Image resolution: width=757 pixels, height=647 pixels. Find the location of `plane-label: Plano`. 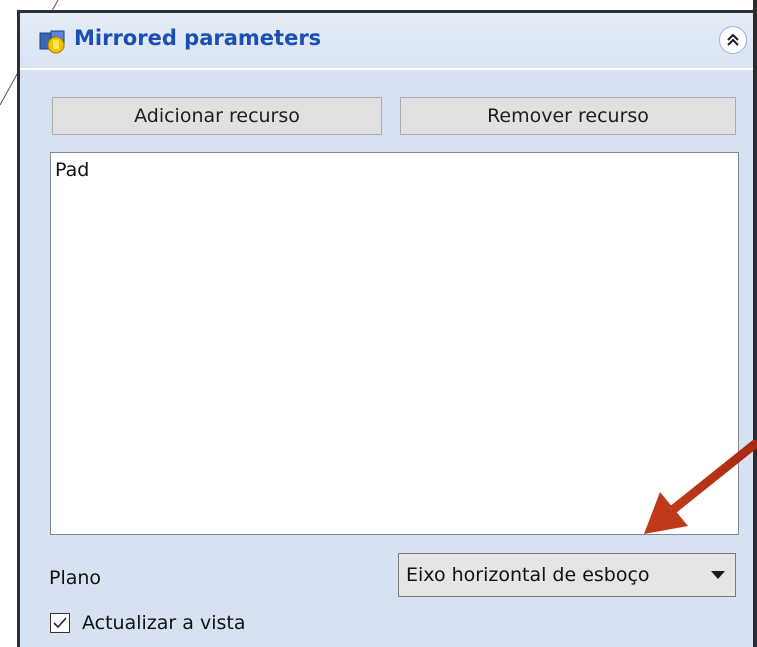

plane-label: Plano is located at coordinates (75, 578).